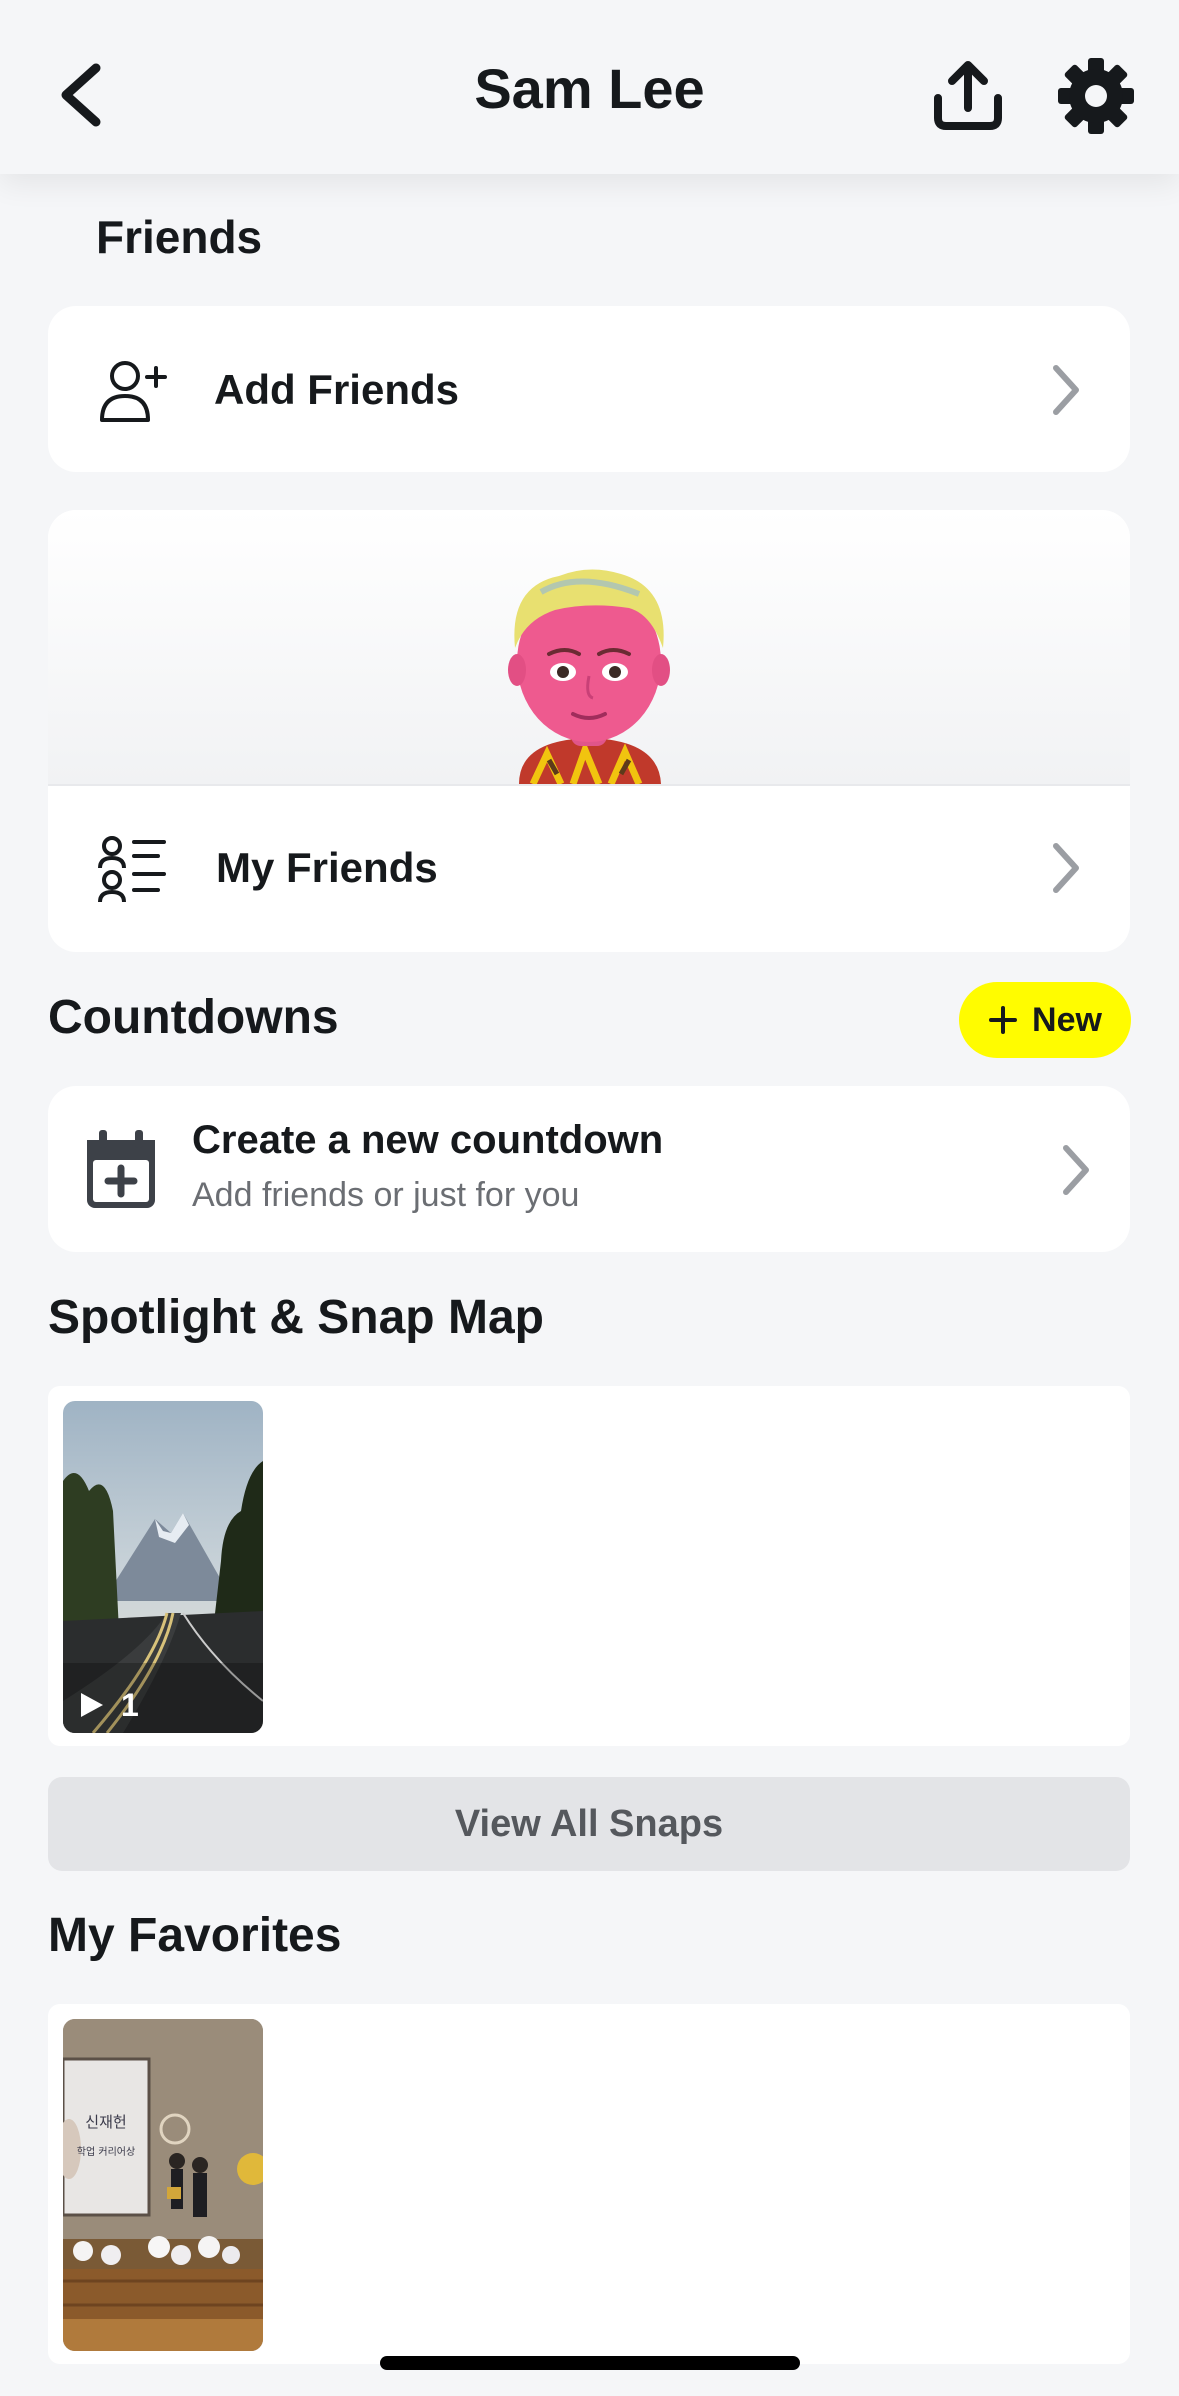 This screenshot has width=1179, height=2396. What do you see at coordinates (337, 389) in the screenshot?
I see `add-friends-label: Add Friends` at bounding box center [337, 389].